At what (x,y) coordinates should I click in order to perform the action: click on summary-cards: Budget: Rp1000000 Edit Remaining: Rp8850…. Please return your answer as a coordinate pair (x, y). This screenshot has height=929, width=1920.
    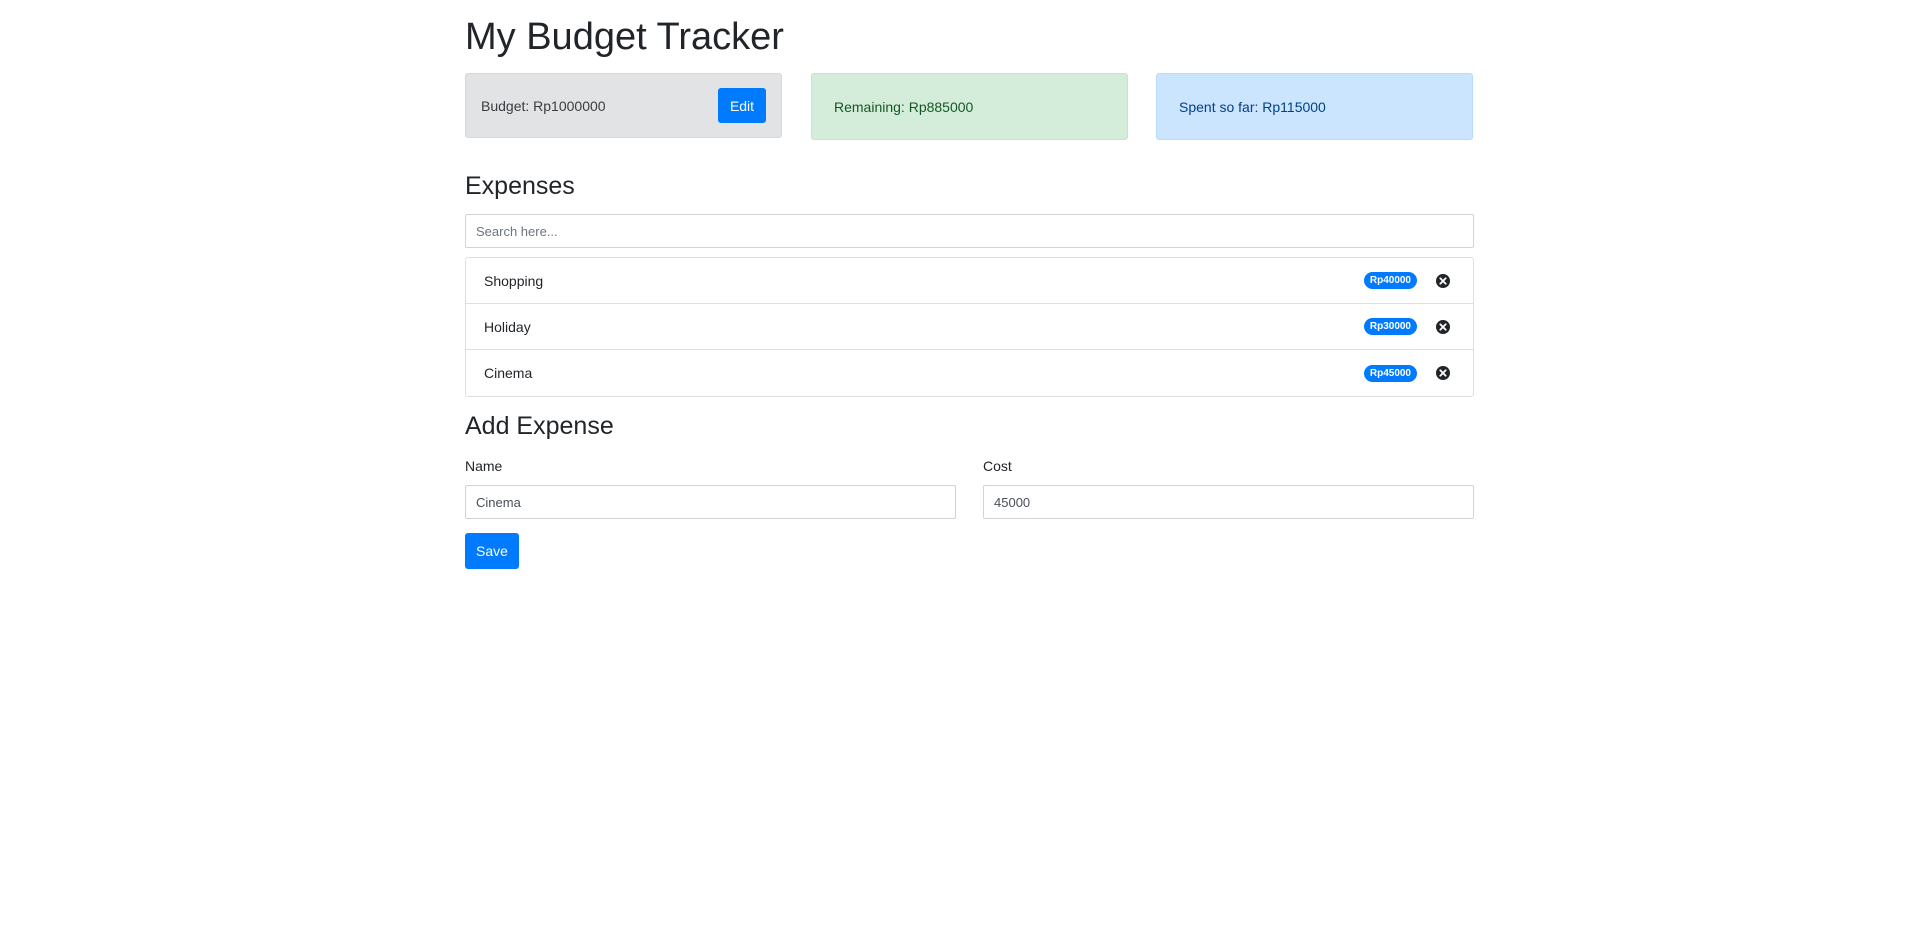
    Looking at the image, I should click on (969, 106).